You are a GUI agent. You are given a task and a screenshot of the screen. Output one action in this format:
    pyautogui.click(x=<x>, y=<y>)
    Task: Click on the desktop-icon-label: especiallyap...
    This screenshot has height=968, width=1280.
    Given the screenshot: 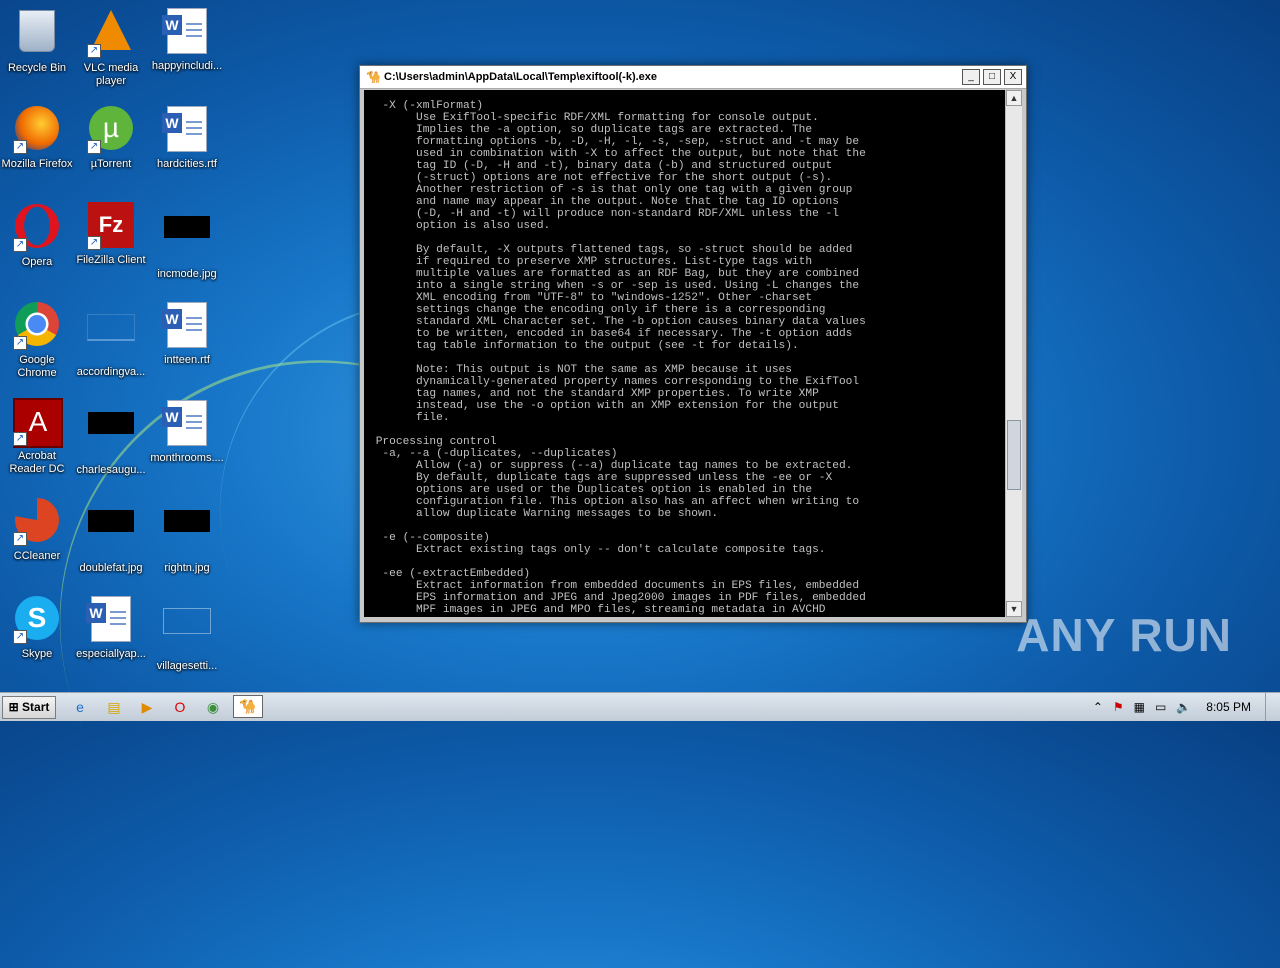 What is the action you would take?
    pyautogui.click(x=111, y=654)
    